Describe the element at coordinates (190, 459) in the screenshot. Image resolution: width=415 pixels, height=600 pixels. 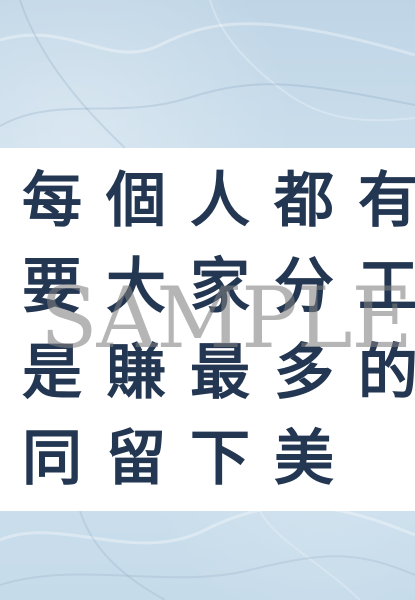
I see `text-line-4: 同留下美` at that location.